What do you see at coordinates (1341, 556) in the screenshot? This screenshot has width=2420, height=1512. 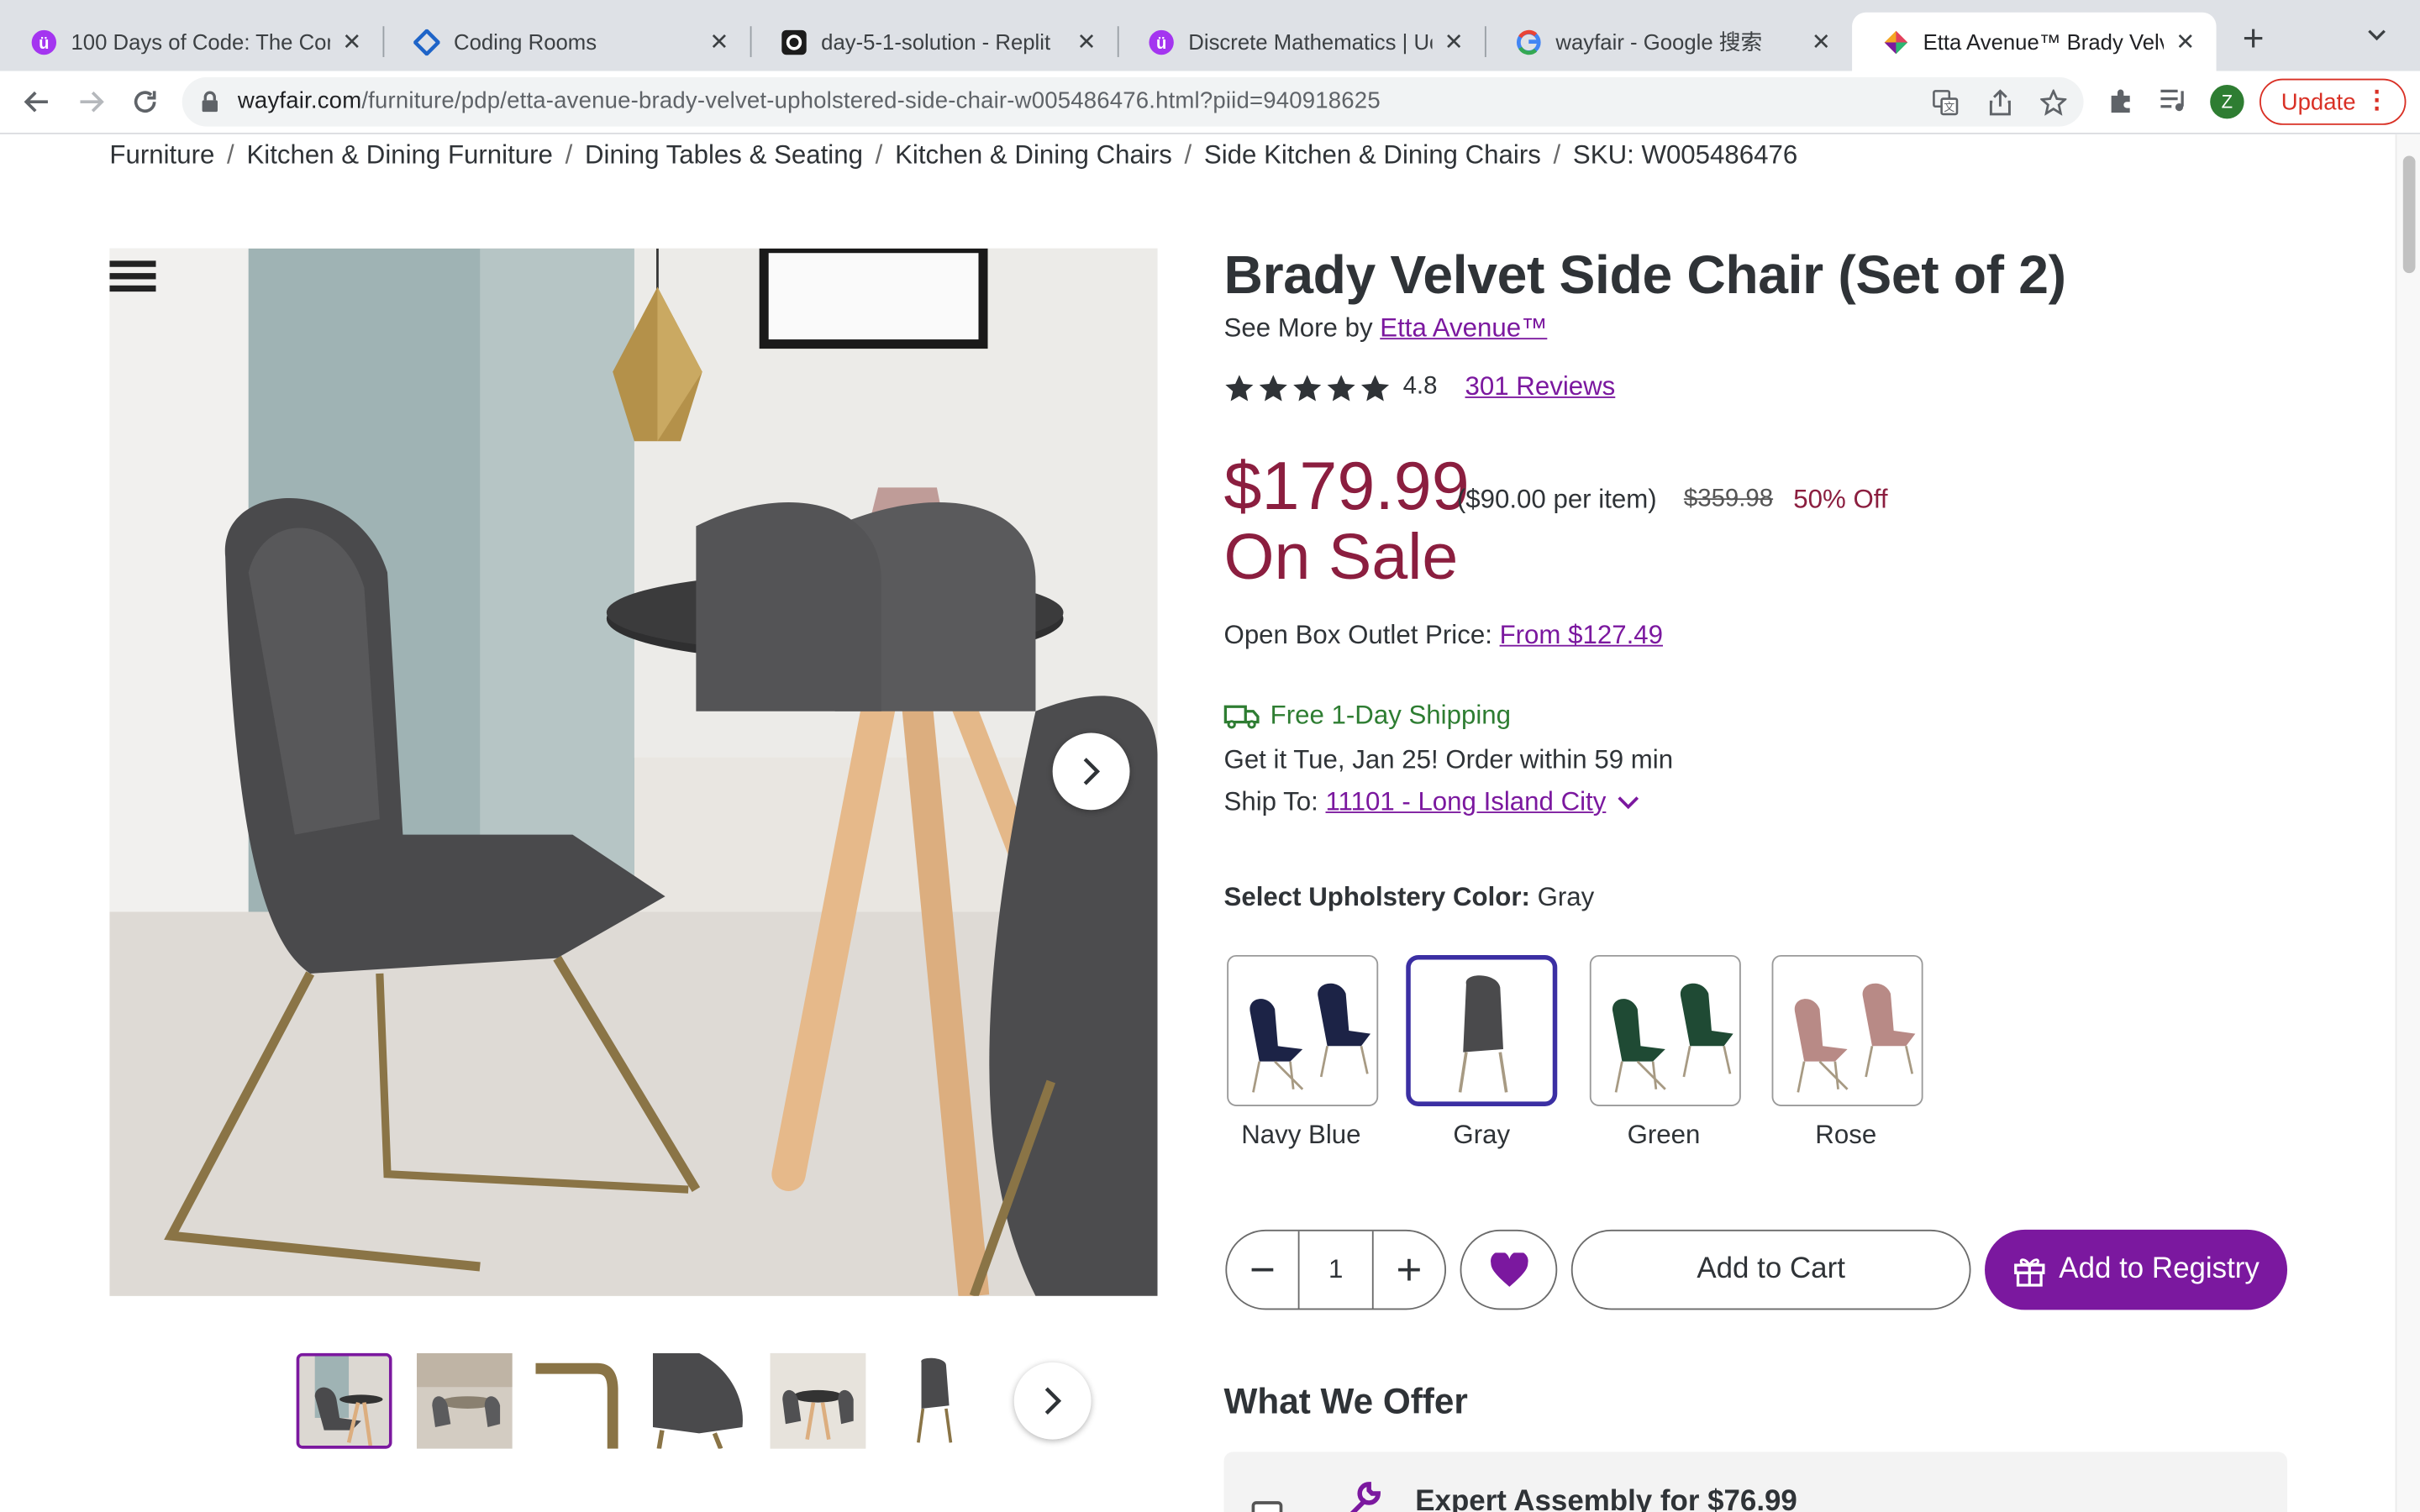 I see `on-sale-label: On Sale` at bounding box center [1341, 556].